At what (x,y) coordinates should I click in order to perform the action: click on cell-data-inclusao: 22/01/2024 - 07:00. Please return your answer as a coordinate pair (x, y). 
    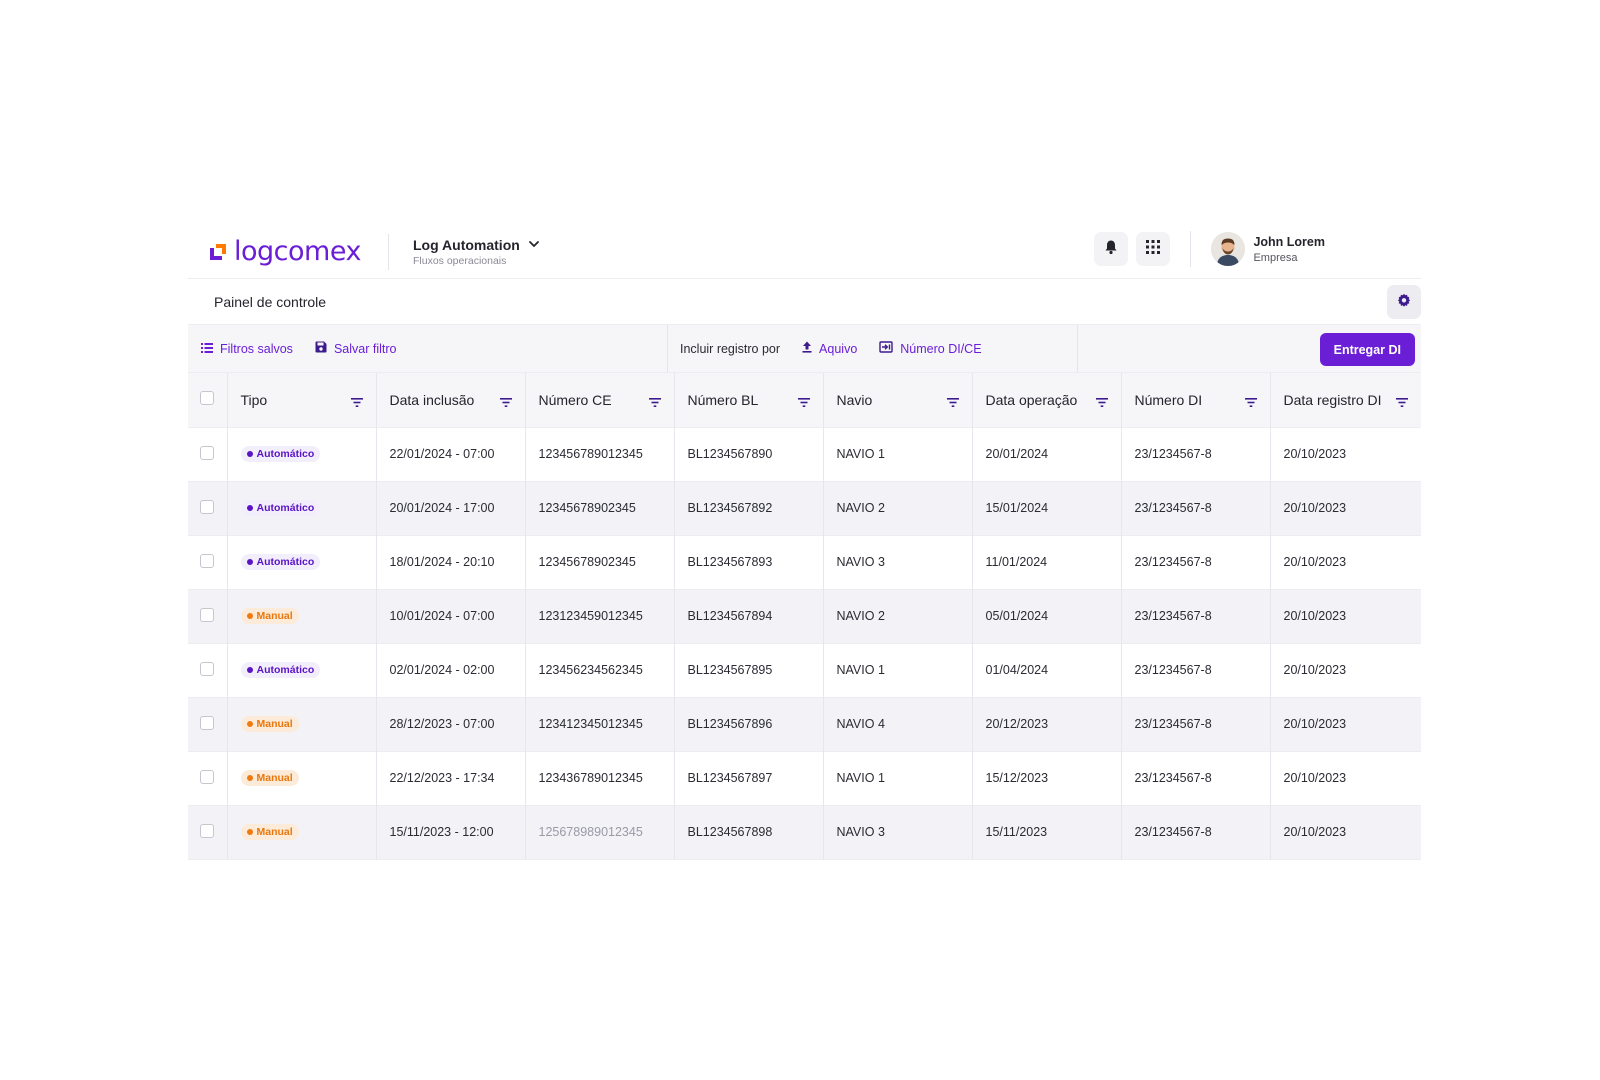
    Looking at the image, I should click on (451, 454).